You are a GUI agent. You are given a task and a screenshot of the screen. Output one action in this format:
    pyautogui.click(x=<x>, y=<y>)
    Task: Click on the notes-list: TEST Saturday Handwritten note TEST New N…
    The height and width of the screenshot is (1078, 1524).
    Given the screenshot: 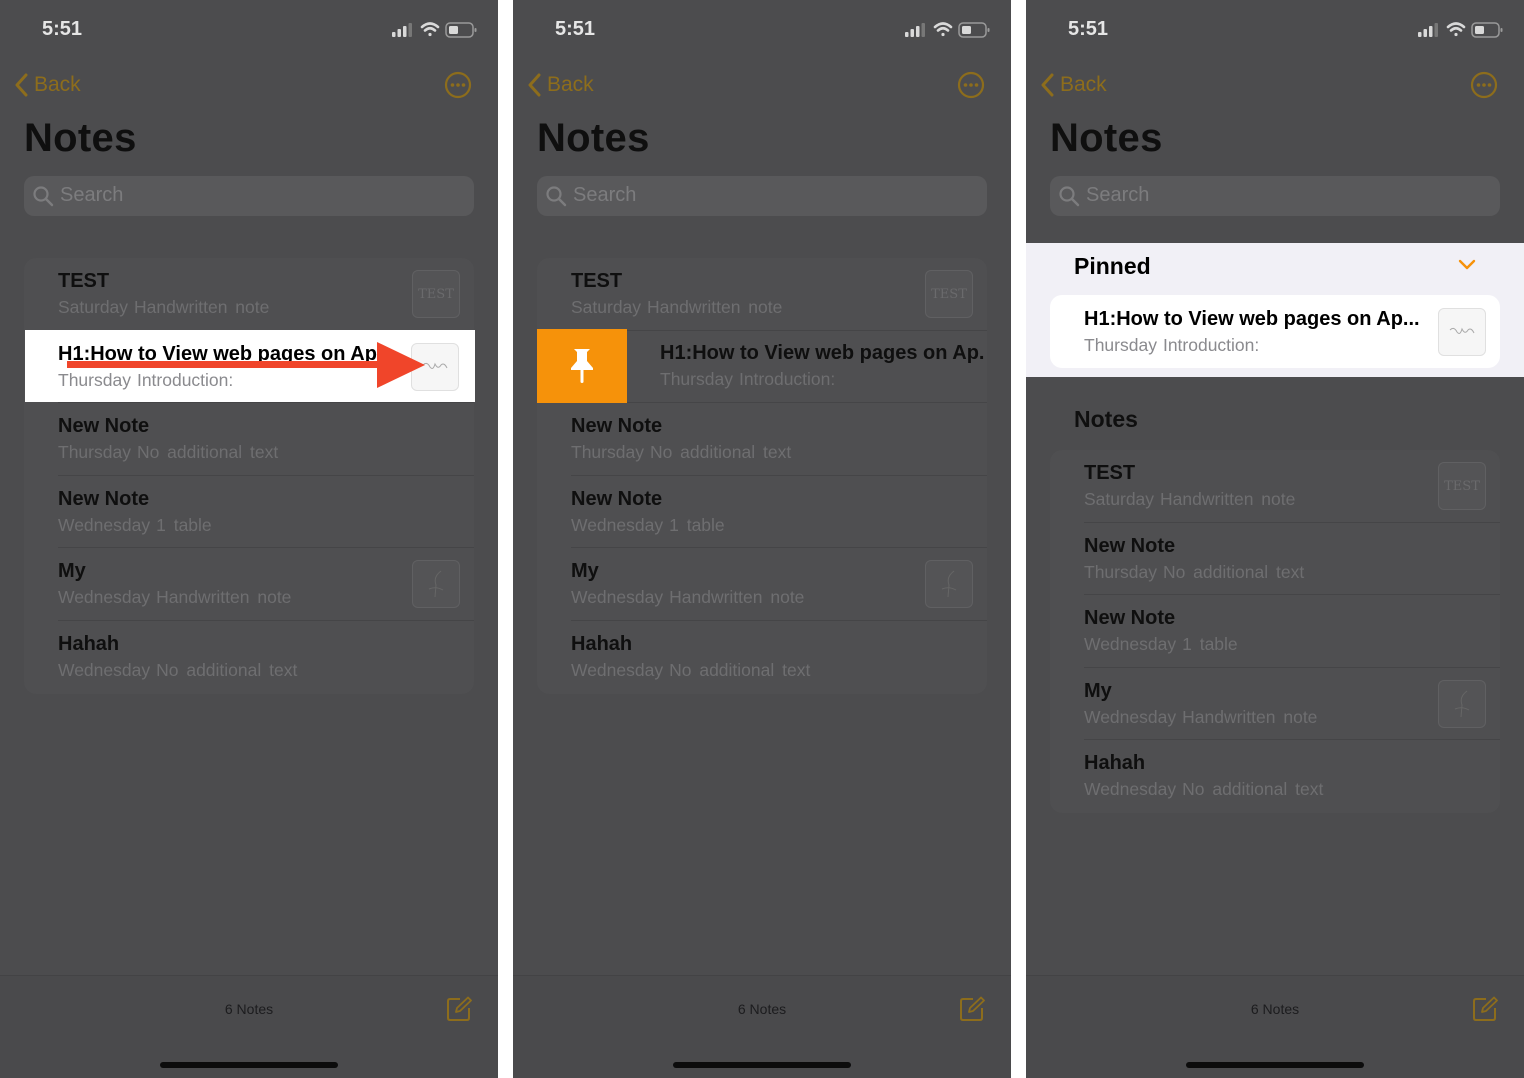 What is the action you would take?
    pyautogui.click(x=762, y=476)
    